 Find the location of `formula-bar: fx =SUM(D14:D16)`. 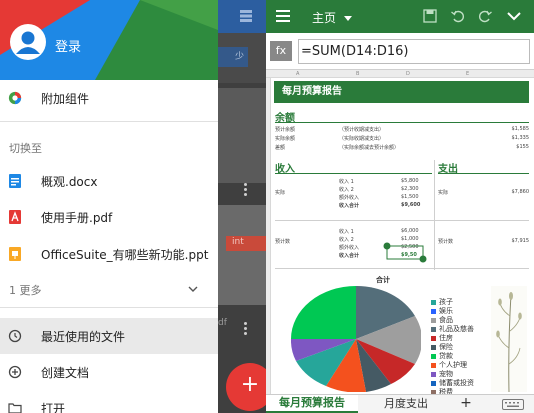

formula-bar: fx =SUM(D14:D16) is located at coordinates (400, 51).